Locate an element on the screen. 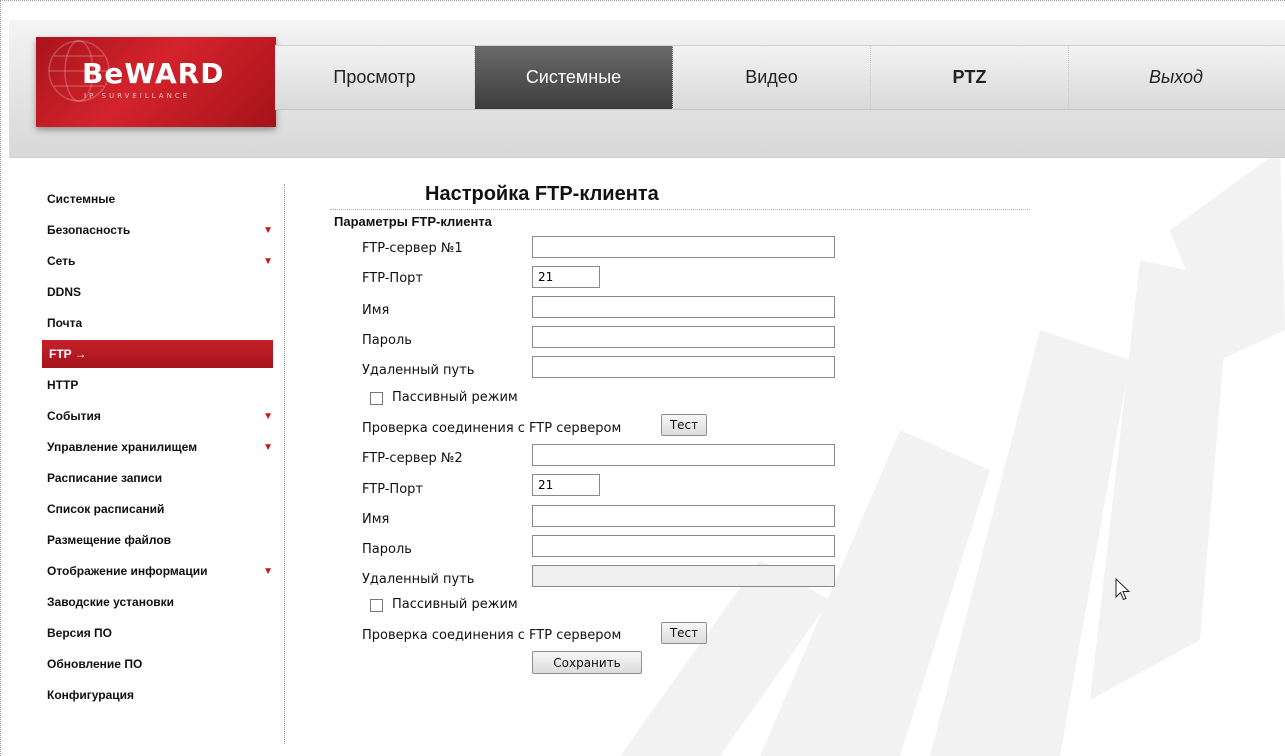  sidebar-item-label: Обновление ПО is located at coordinates (95, 664).